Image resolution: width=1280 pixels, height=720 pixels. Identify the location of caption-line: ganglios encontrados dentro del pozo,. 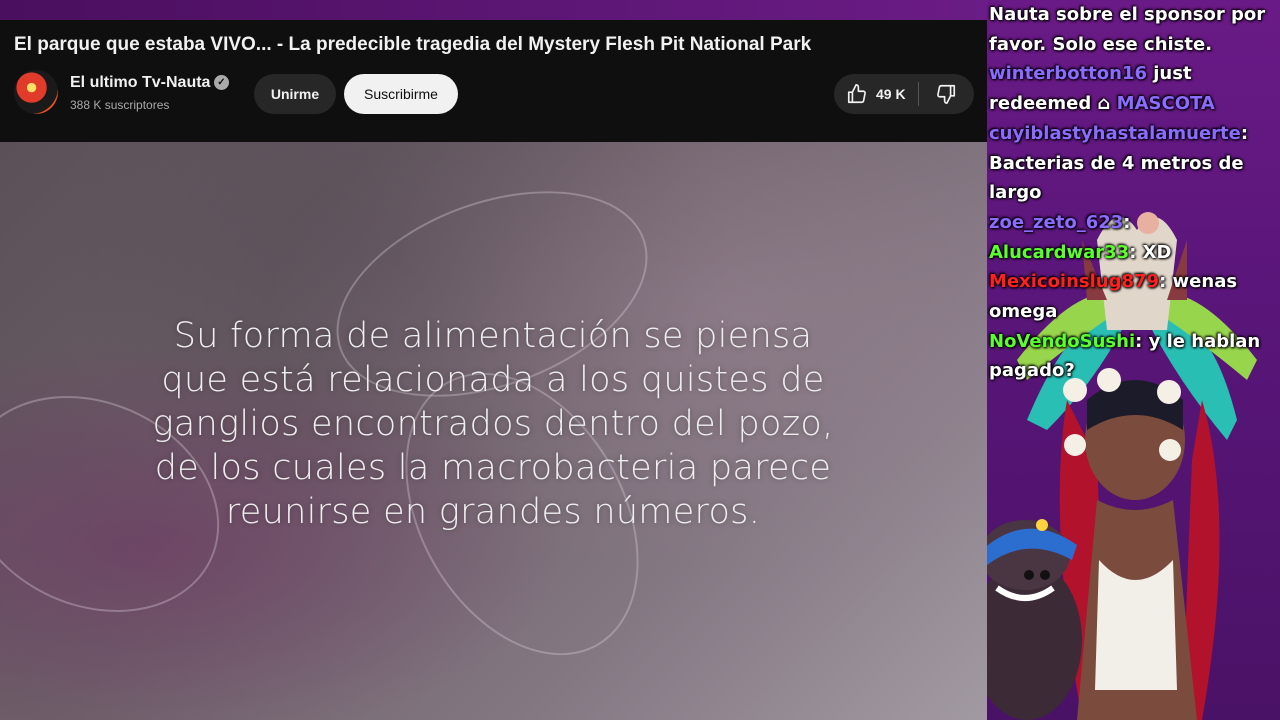
(493, 424).